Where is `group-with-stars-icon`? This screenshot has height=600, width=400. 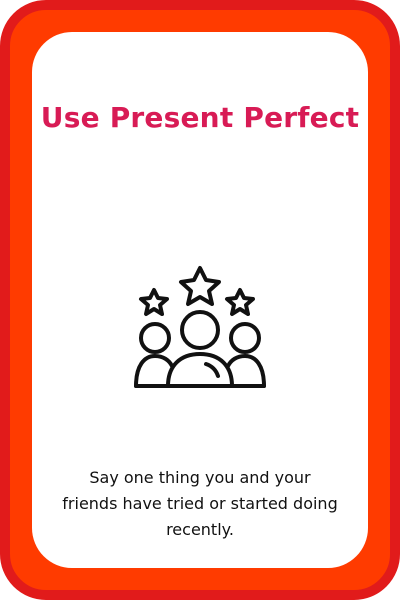 group-with-stars-icon is located at coordinates (200, 327).